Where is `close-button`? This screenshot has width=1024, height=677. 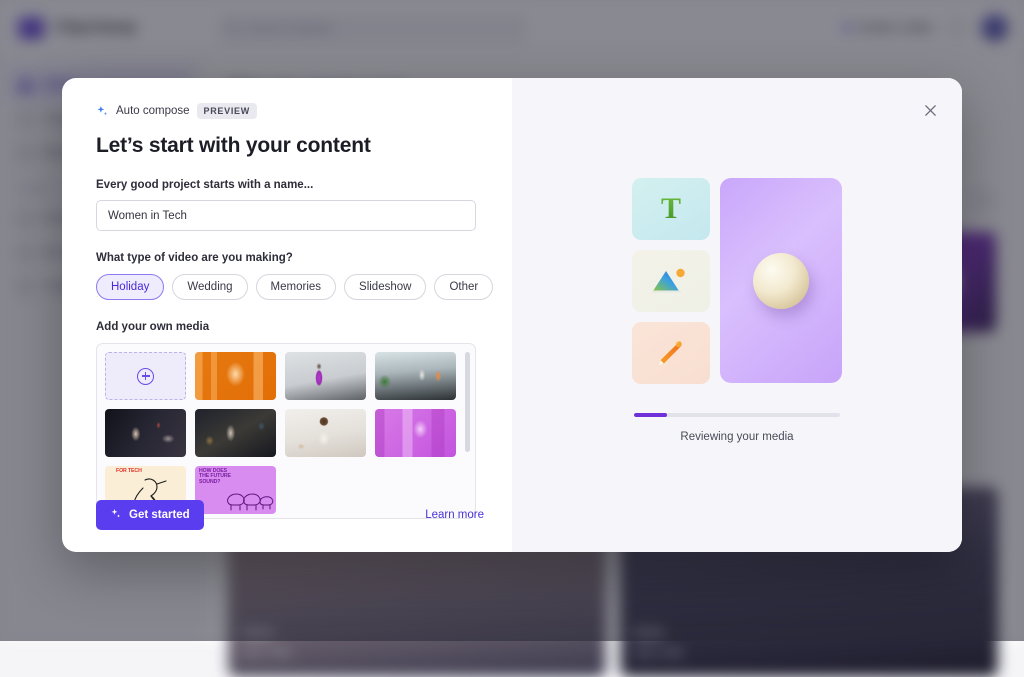 close-button is located at coordinates (930, 110).